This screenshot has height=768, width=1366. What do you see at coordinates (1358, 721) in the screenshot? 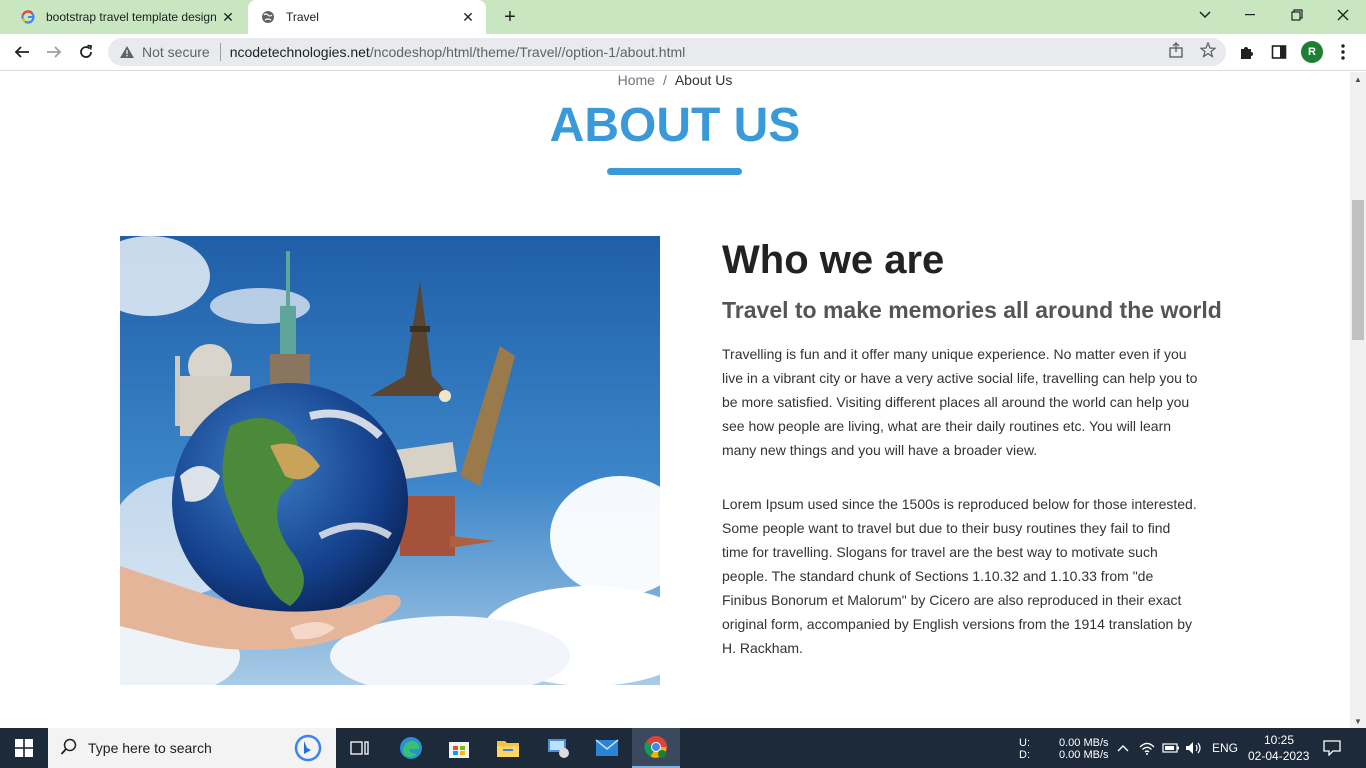
I see `scroll-down-arrow-icon: ▼` at bounding box center [1358, 721].